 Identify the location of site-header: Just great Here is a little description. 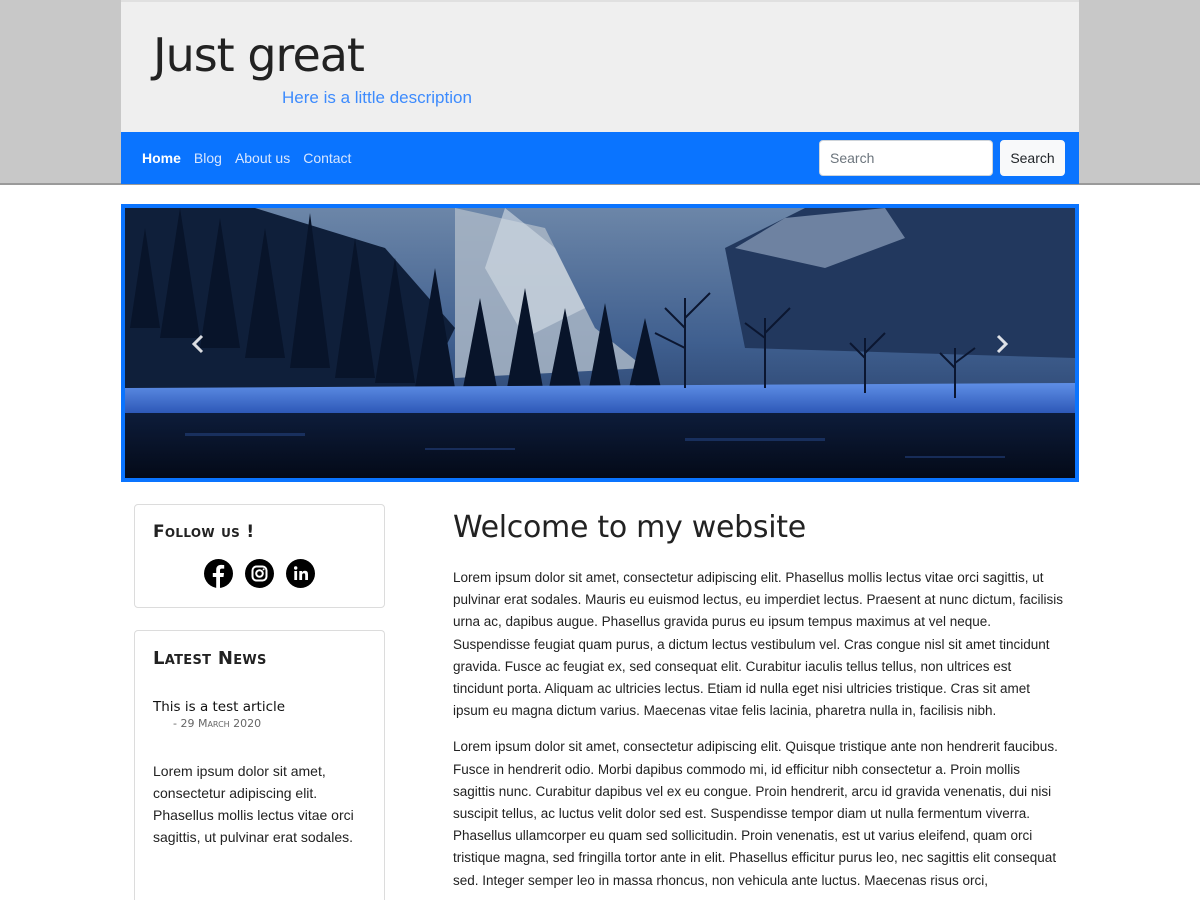
(600, 66).